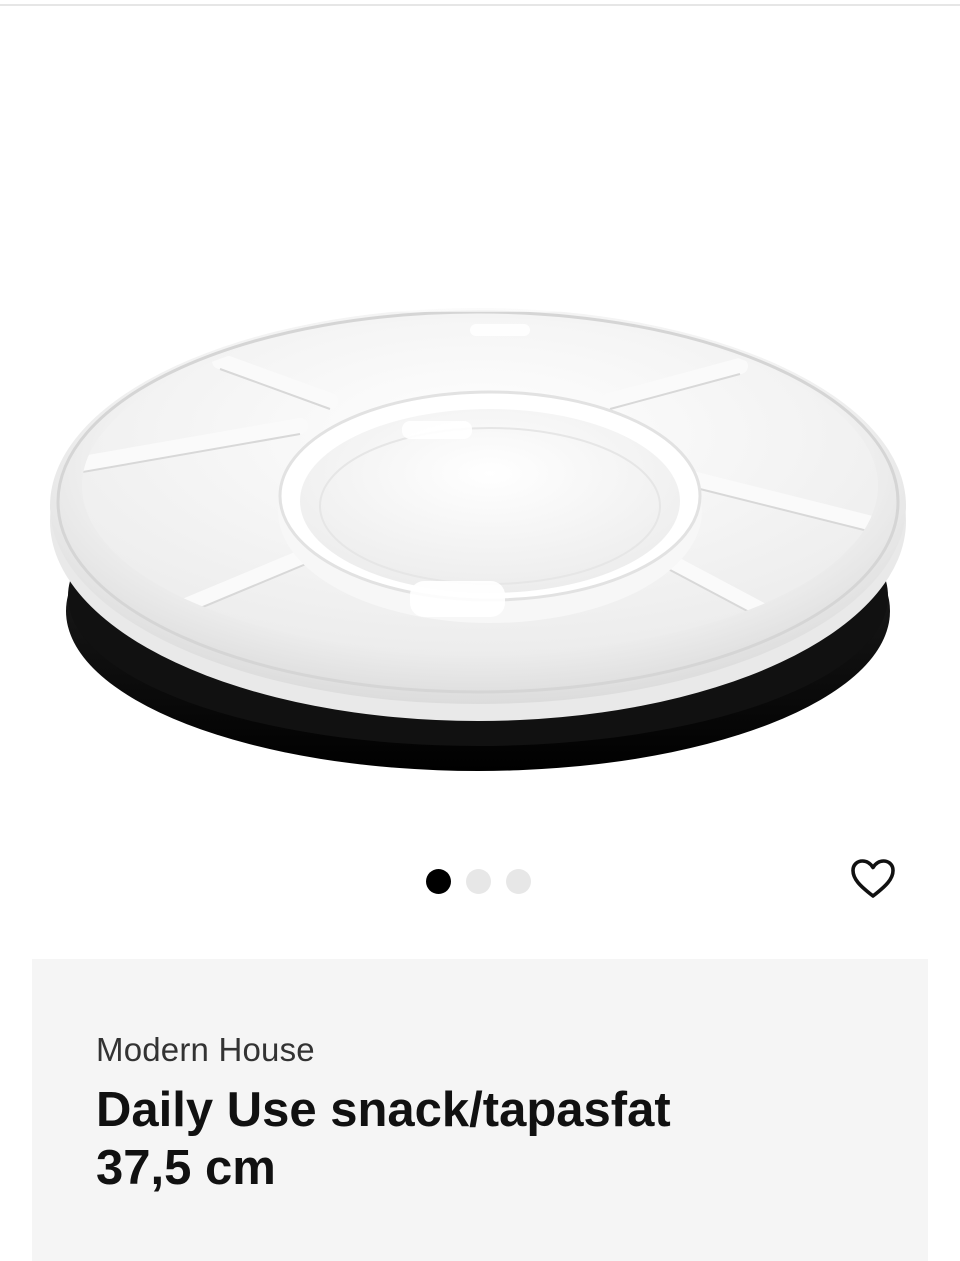  I want to click on favorite-button, so click(873, 879).